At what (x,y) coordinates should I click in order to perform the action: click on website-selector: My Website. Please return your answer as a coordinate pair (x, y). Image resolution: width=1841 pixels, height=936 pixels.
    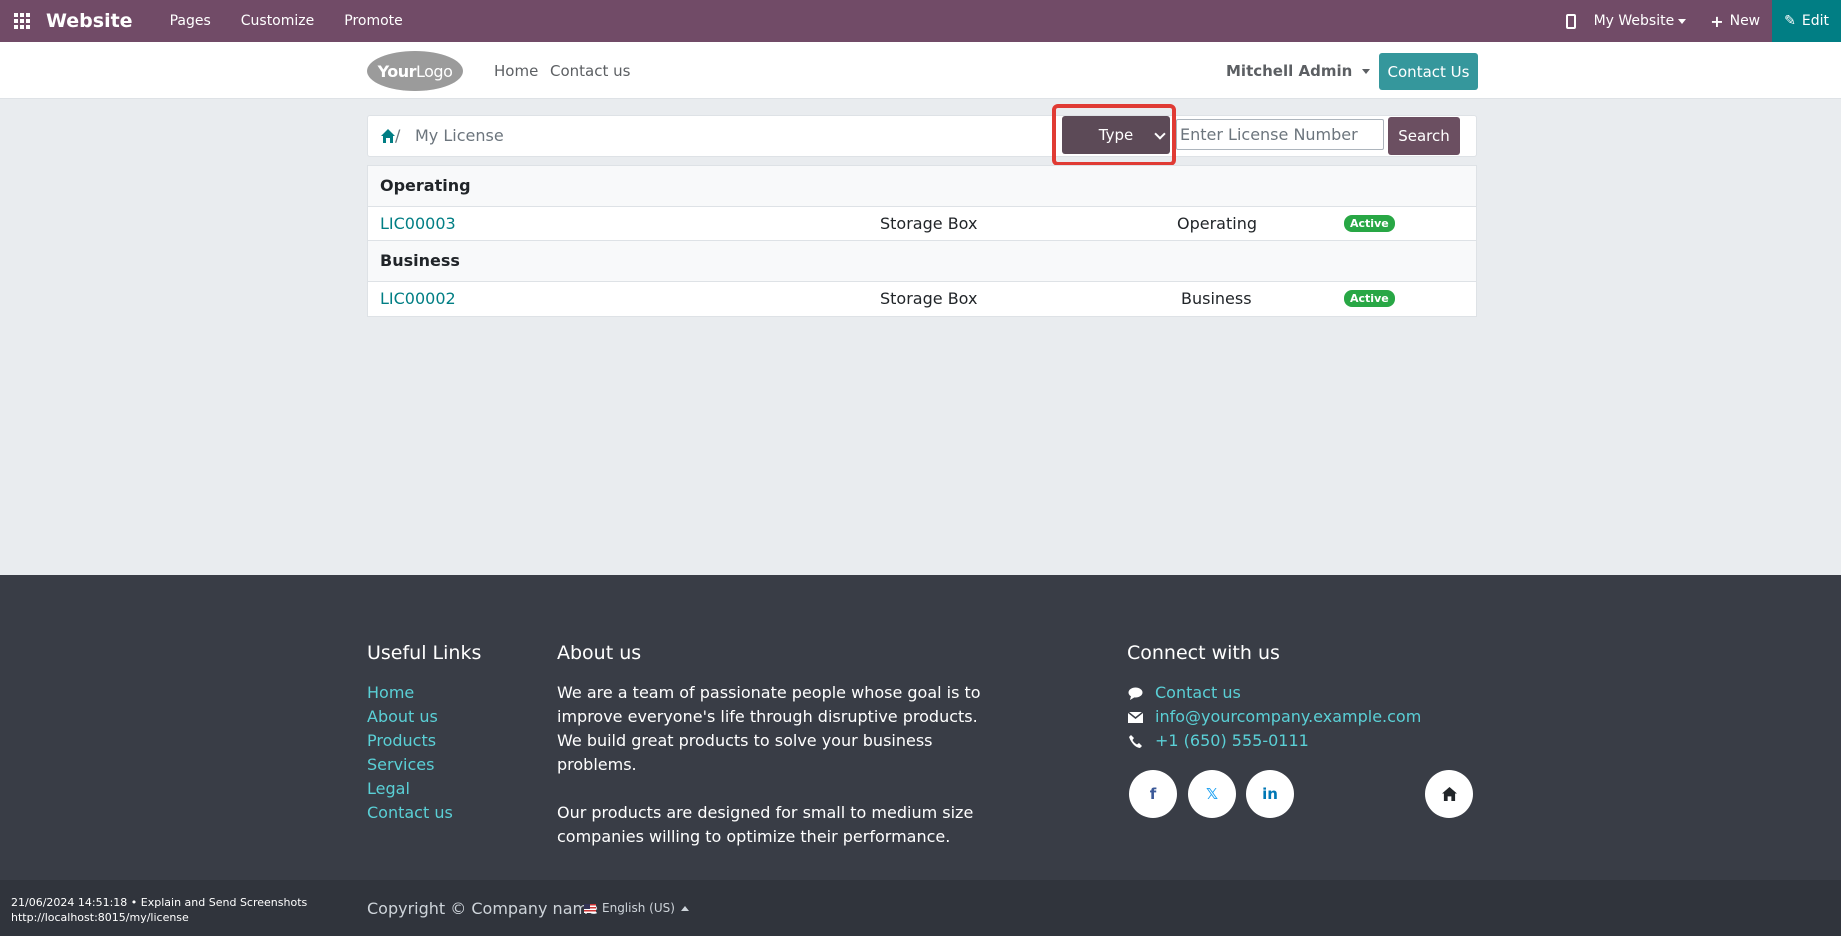
    Looking at the image, I should click on (1640, 21).